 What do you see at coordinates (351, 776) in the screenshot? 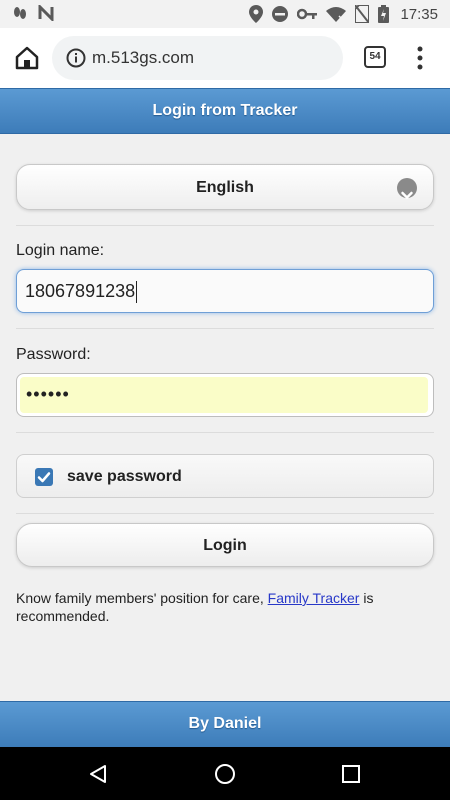
I see `recents-icon` at bounding box center [351, 776].